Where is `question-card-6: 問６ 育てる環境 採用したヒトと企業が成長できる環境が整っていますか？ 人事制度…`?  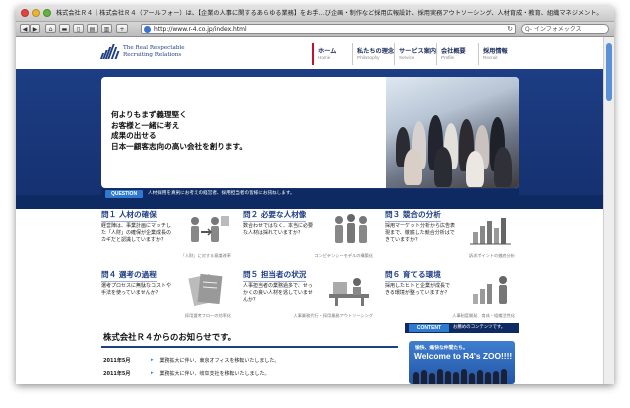 question-card-6: 問６ 育てる環境 採用したヒトと企業が成長できる環境が整っていますか？ 人事制度… is located at coordinates (450, 295).